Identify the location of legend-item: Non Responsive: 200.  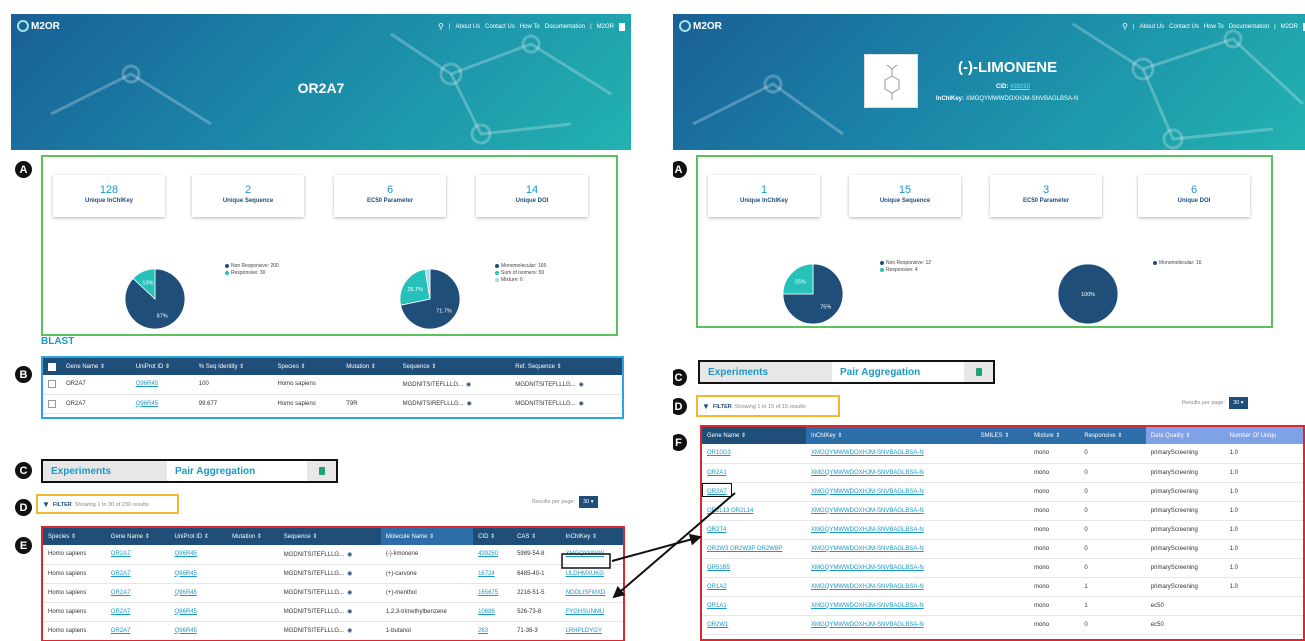
(252, 266).